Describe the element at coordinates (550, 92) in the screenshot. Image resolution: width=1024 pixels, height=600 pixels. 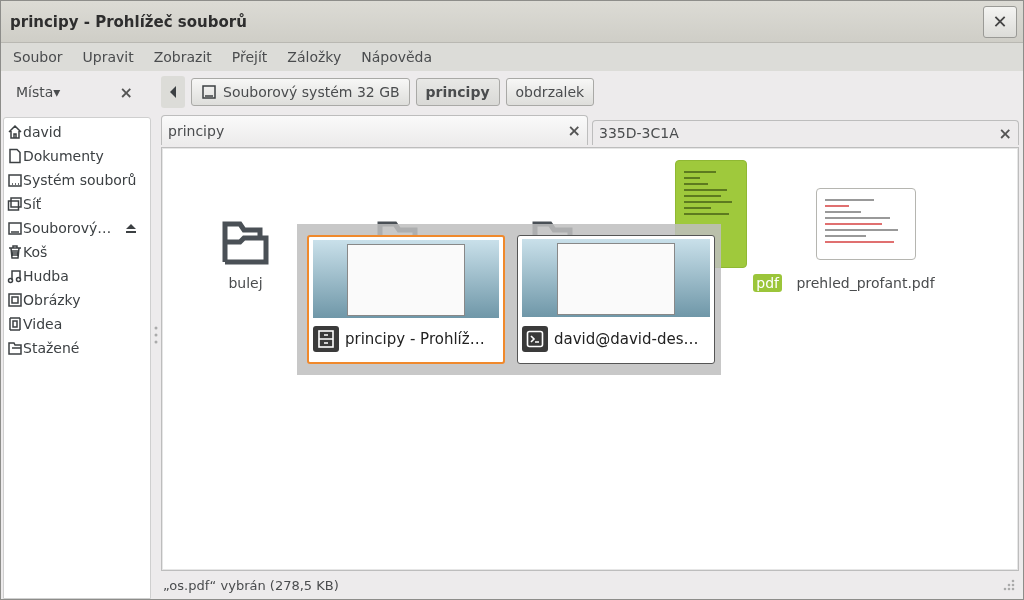
I see `path-button: obdrzalek` at that location.